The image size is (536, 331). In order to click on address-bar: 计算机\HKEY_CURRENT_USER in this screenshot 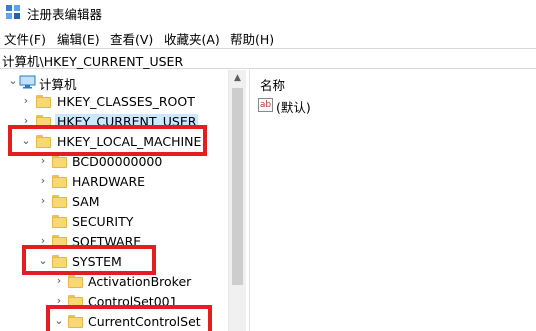, I will do `click(268, 58)`.